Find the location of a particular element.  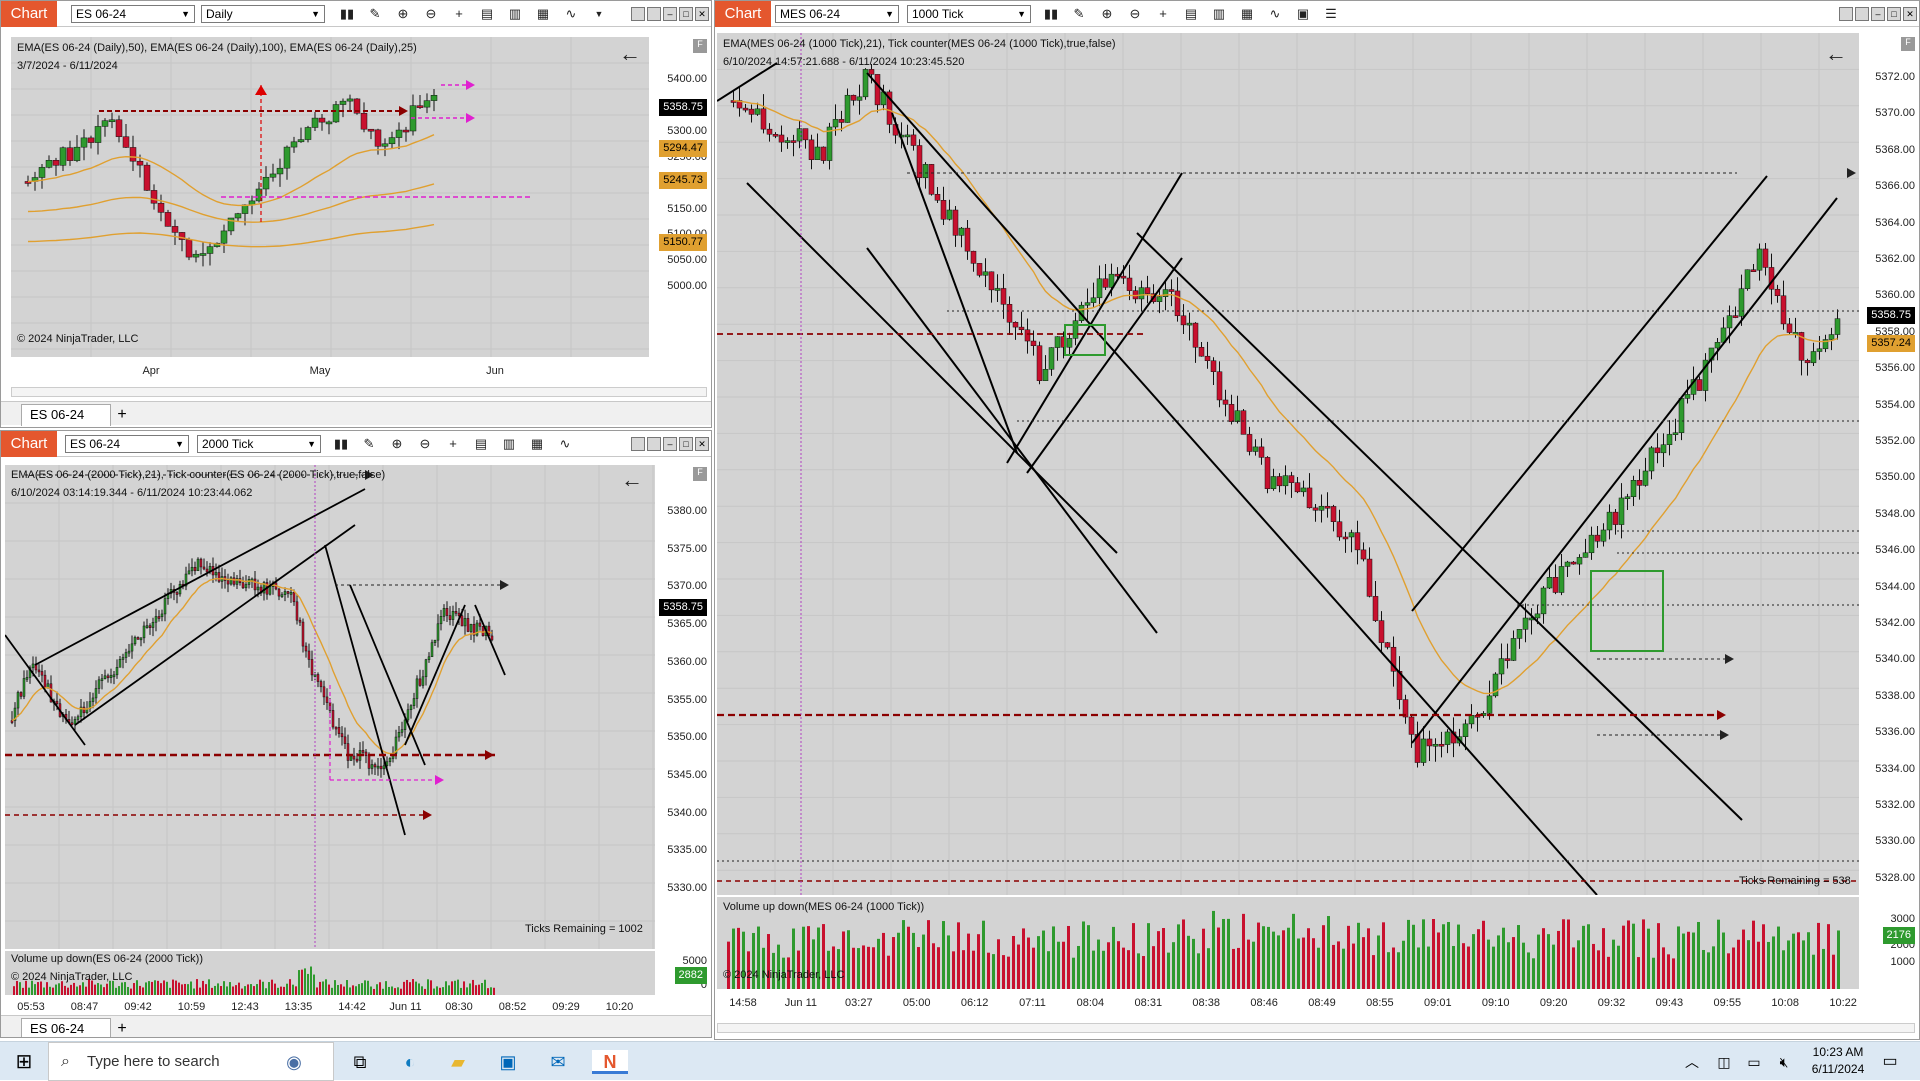

period-select: 1000 Tick ▼ is located at coordinates (969, 14).